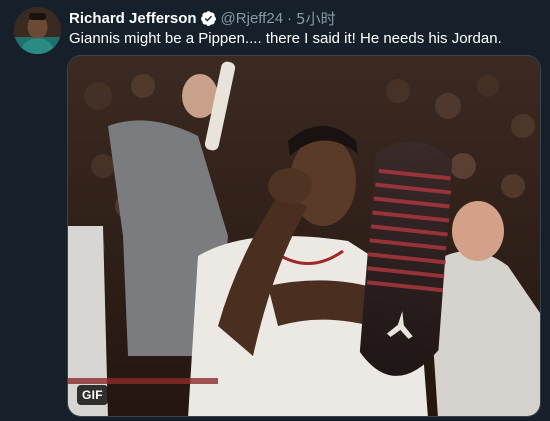  What do you see at coordinates (133, 18) in the screenshot?
I see `display-name: Richard Jefferson` at bounding box center [133, 18].